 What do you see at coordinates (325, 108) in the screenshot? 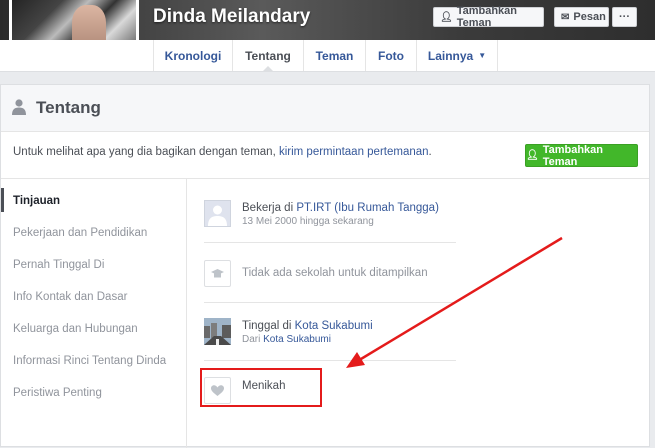
I see `about-card-header: Tentang` at bounding box center [325, 108].